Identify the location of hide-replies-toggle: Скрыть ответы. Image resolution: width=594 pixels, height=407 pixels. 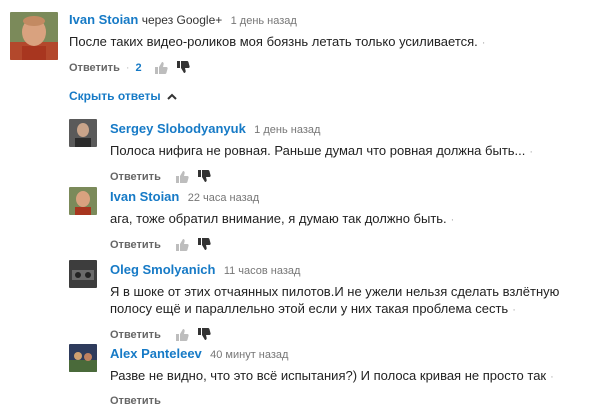
(123, 96).